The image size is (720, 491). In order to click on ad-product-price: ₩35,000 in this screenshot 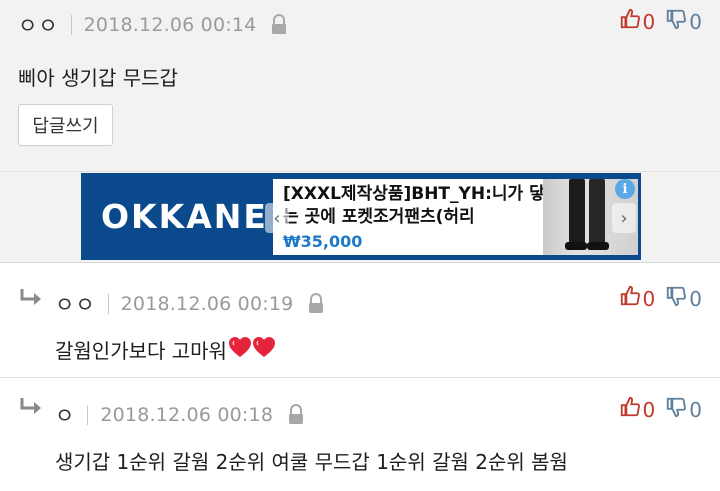, I will do `click(323, 241)`.